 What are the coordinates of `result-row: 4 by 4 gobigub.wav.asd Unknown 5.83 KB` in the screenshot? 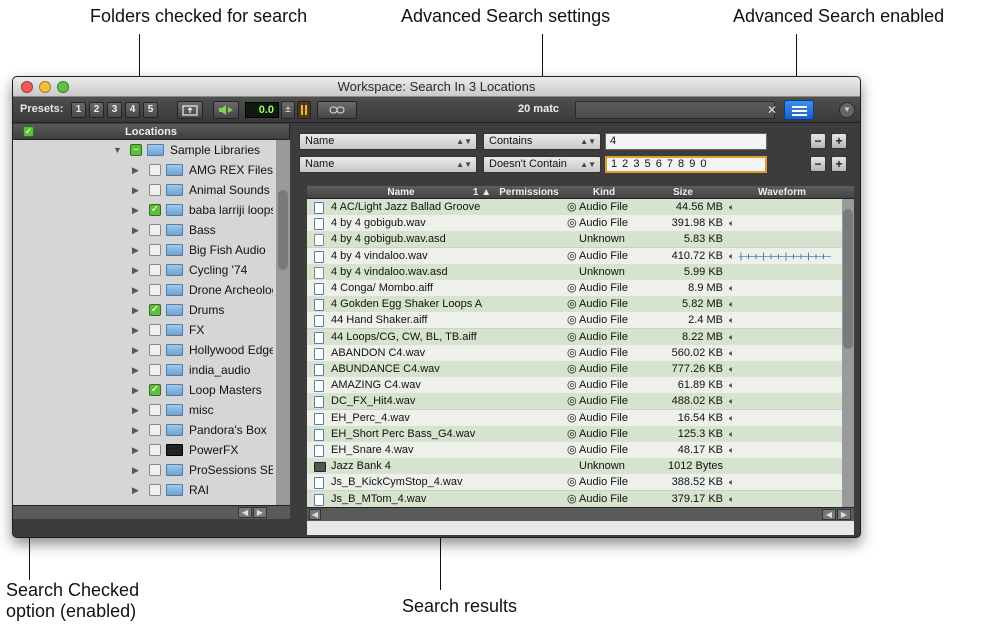 It's located at (574, 240).